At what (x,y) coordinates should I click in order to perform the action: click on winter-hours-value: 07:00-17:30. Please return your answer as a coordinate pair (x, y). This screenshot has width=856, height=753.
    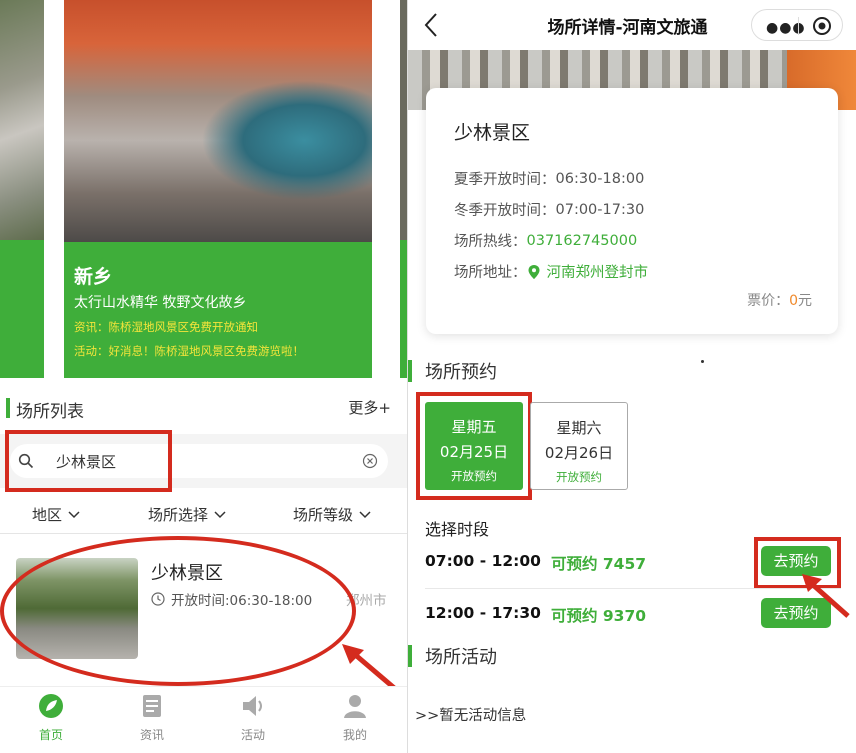
    Looking at the image, I should click on (600, 209).